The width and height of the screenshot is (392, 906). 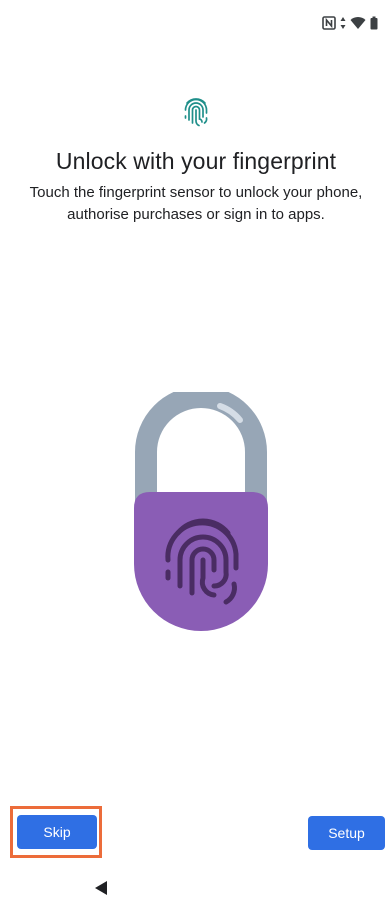 What do you see at coordinates (201, 511) in the screenshot?
I see `padlock-fingerprint-icon` at bounding box center [201, 511].